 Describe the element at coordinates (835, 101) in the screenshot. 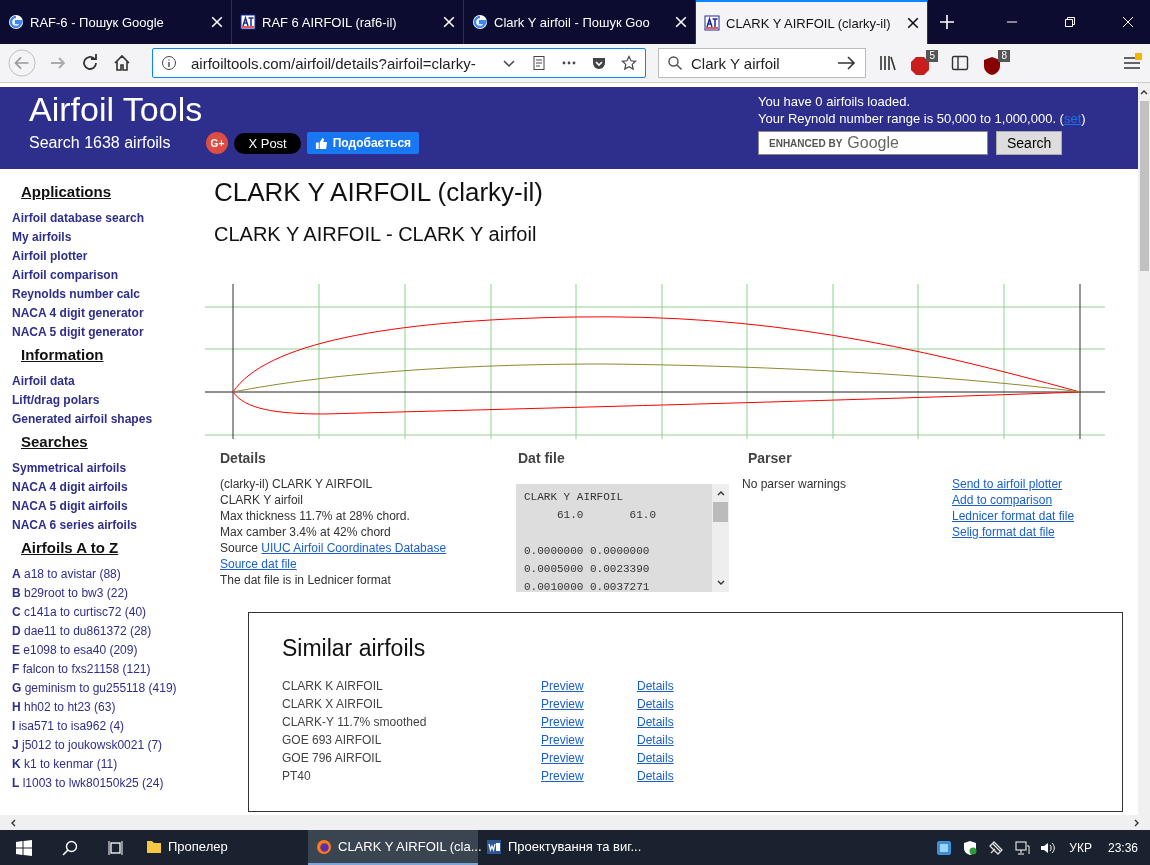

I see `loaded-info: You have 0 airfoils loaded.` at that location.